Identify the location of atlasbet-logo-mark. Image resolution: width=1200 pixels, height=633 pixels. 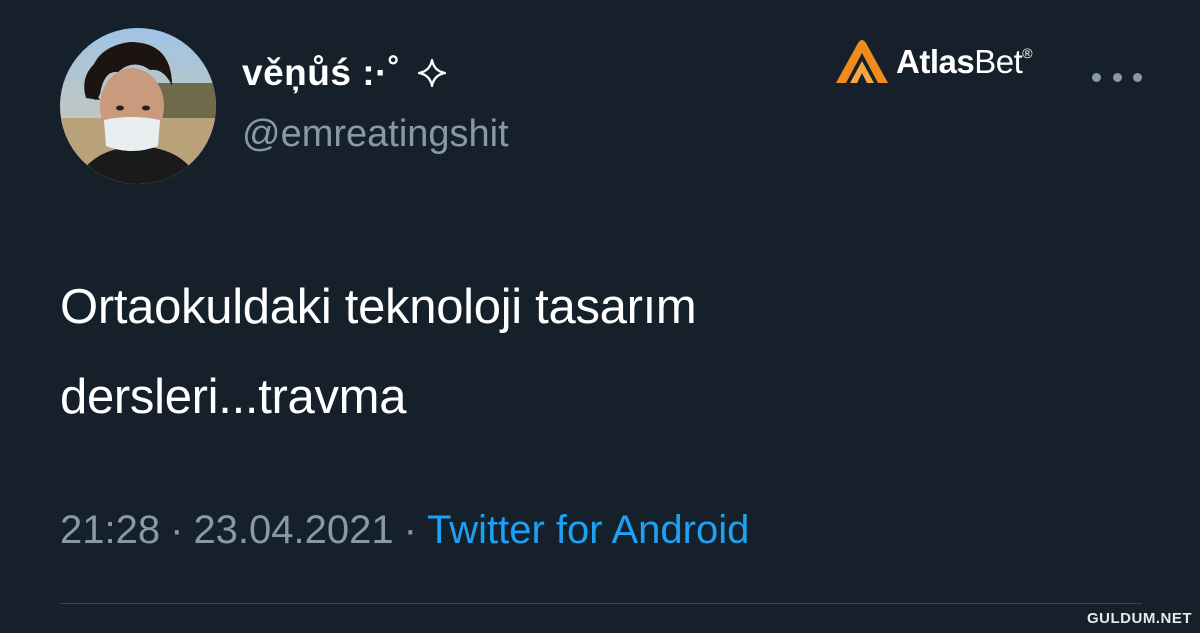
(862, 61).